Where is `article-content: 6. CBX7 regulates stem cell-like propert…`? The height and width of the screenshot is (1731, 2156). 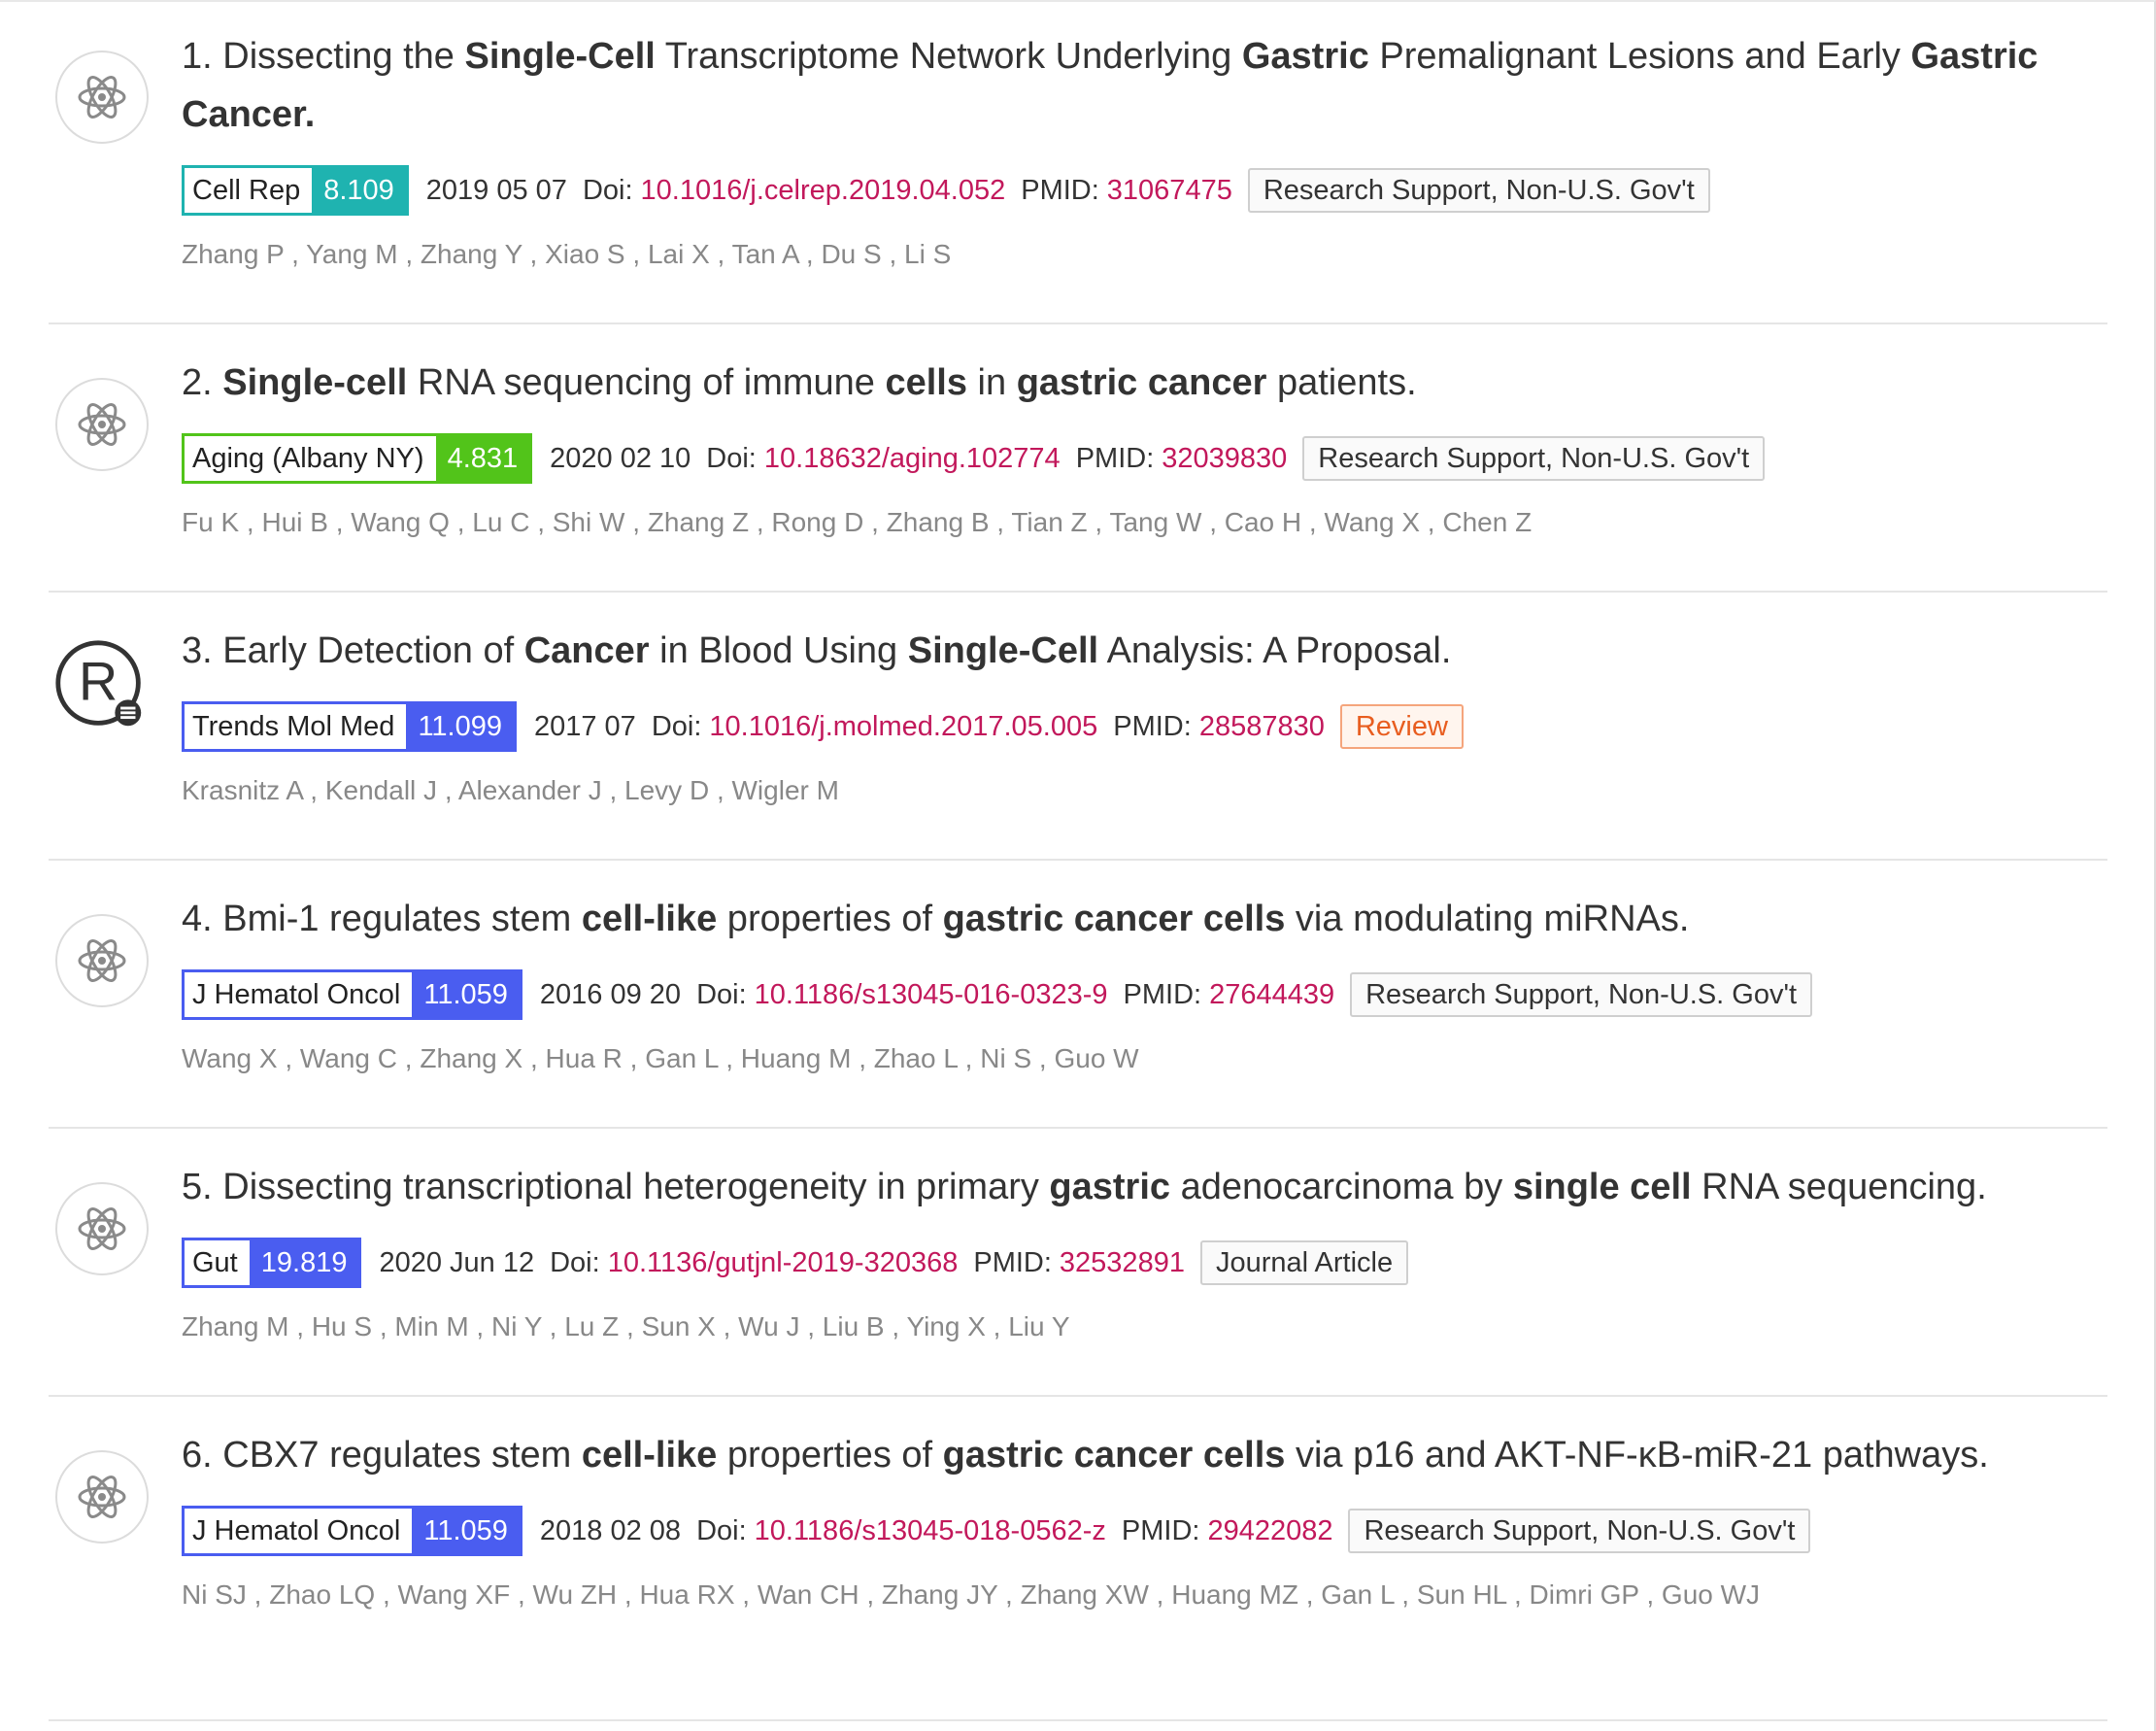
article-content: 6. CBX7 regulates stem cell-like propert… is located at coordinates (1144, 1518).